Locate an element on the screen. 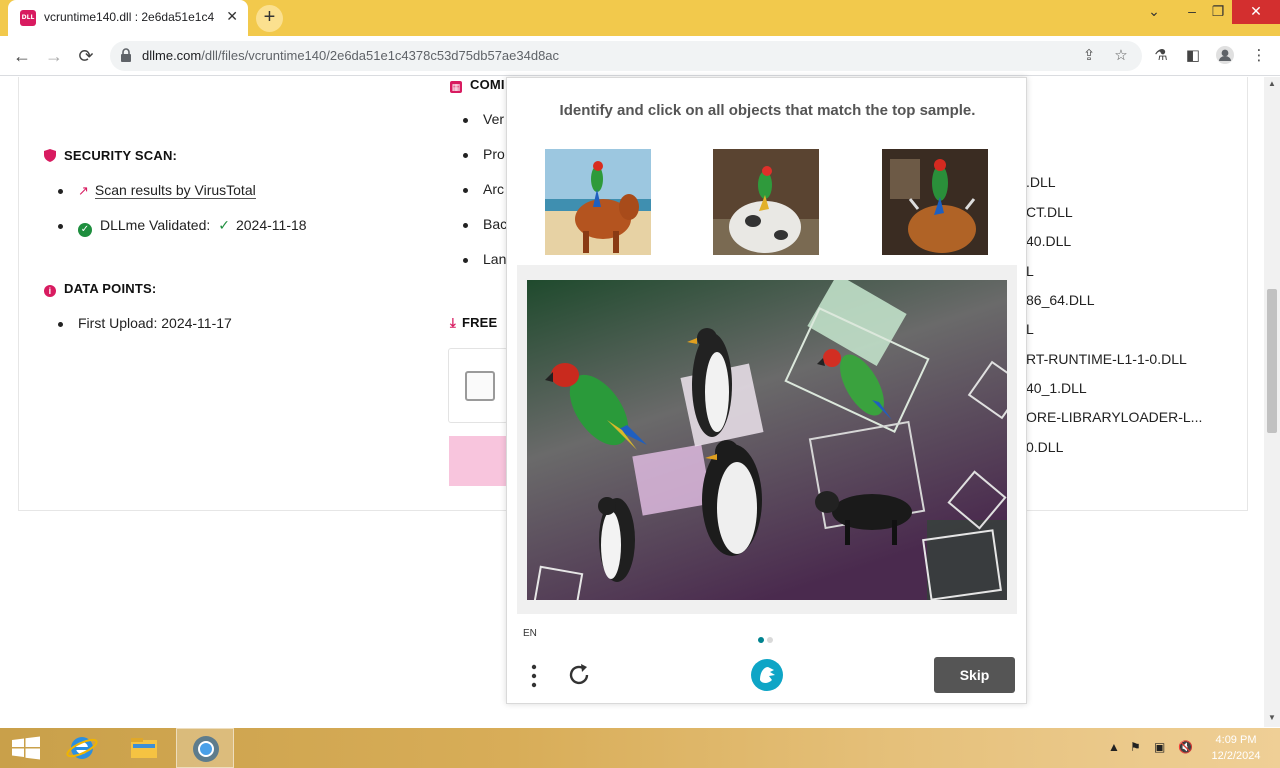 This screenshot has height=768, width=1280. skip-button: Skip is located at coordinates (974, 675).